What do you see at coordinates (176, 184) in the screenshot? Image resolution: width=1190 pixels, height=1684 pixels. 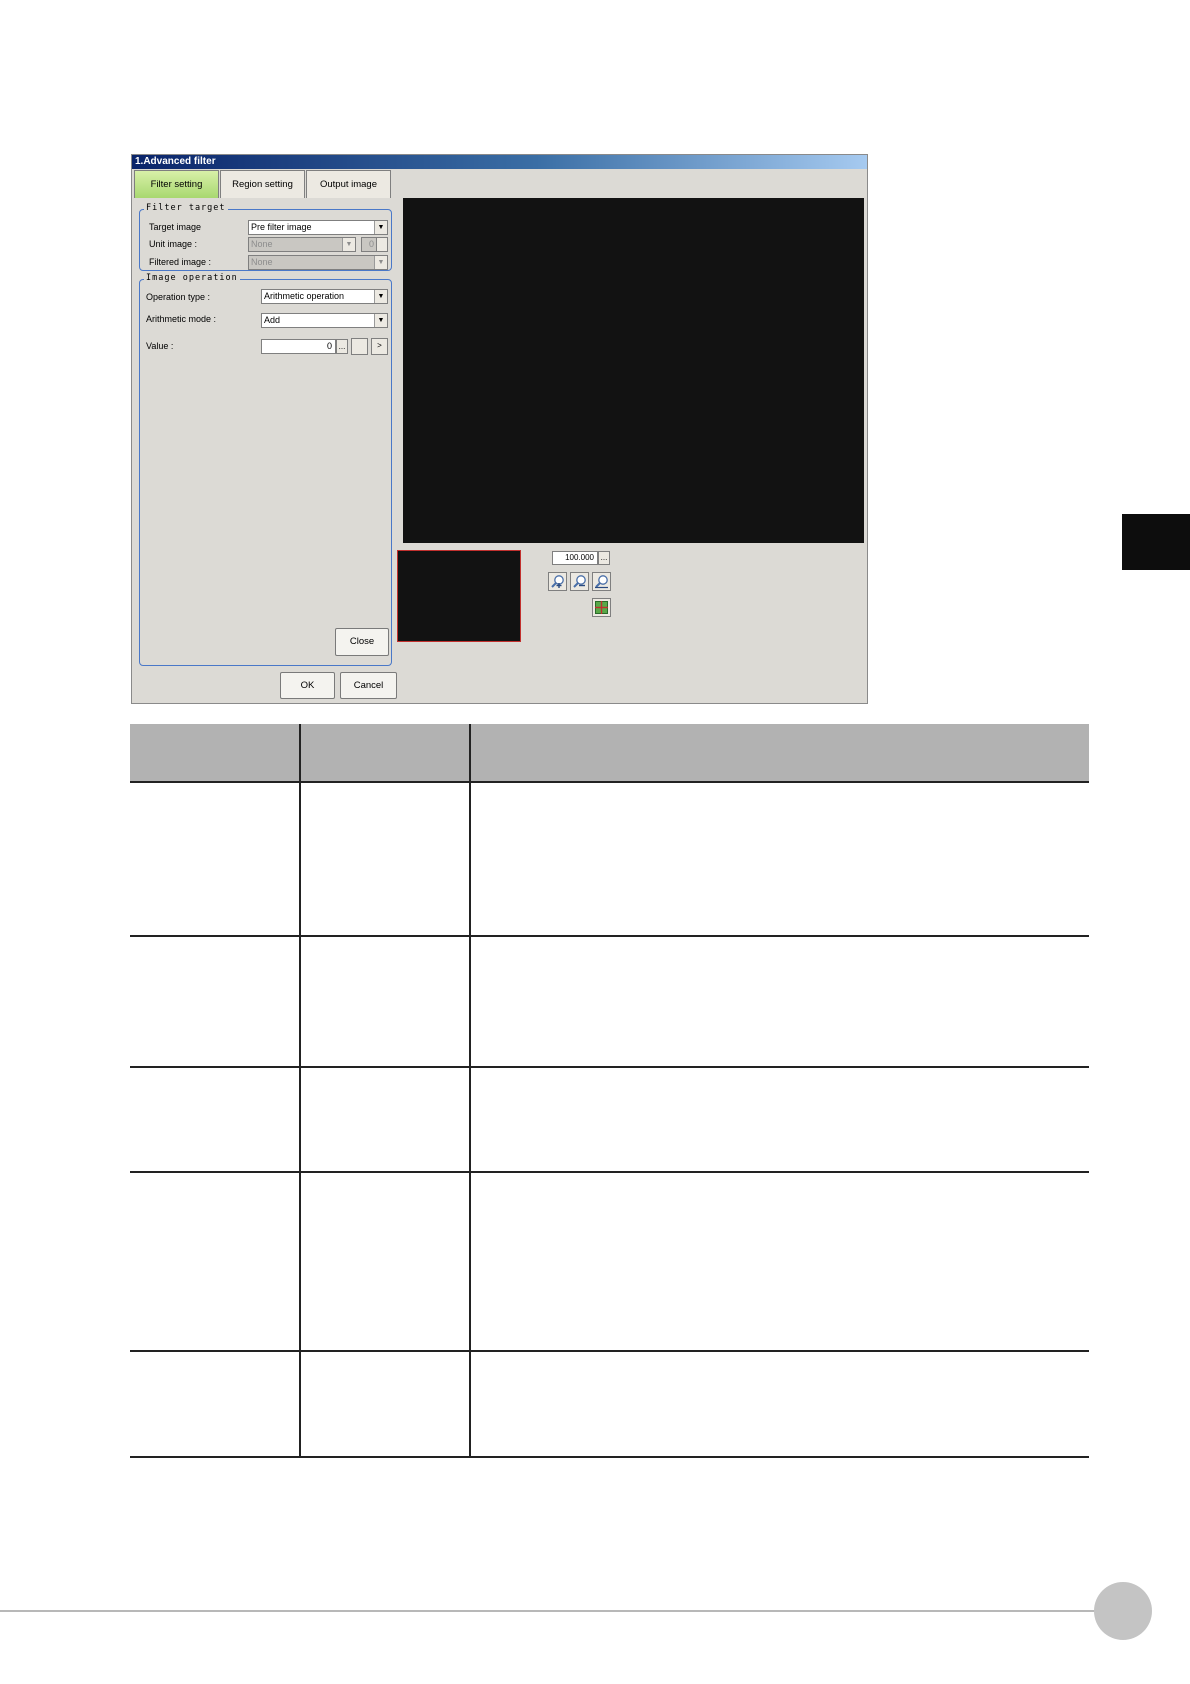 I see `tab-filter-setting: Filter setting` at bounding box center [176, 184].